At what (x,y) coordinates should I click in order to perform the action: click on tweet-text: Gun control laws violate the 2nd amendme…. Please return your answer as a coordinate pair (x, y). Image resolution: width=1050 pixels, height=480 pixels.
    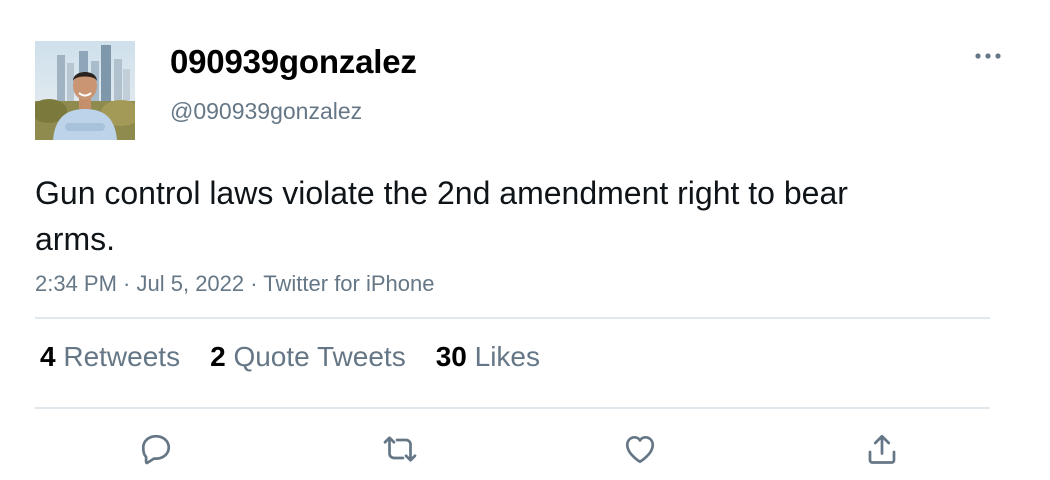
    Looking at the image, I should click on (441, 216).